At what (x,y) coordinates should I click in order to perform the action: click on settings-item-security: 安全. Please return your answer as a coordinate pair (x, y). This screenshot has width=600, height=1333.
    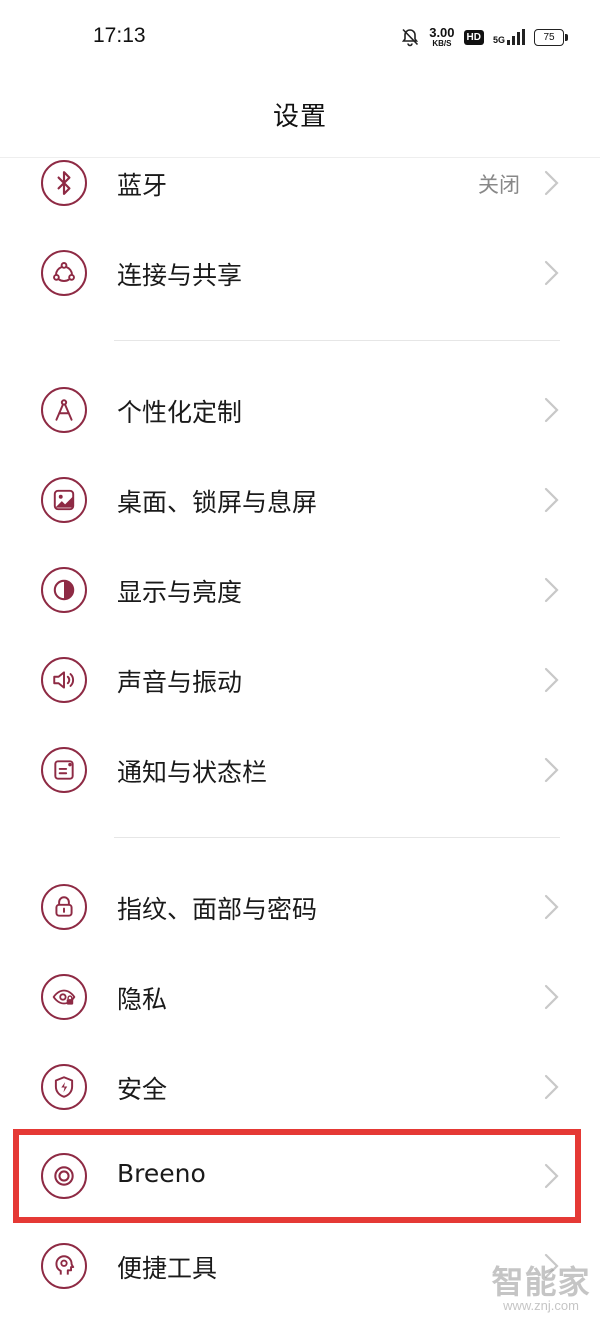
    Looking at the image, I should click on (300, 1087).